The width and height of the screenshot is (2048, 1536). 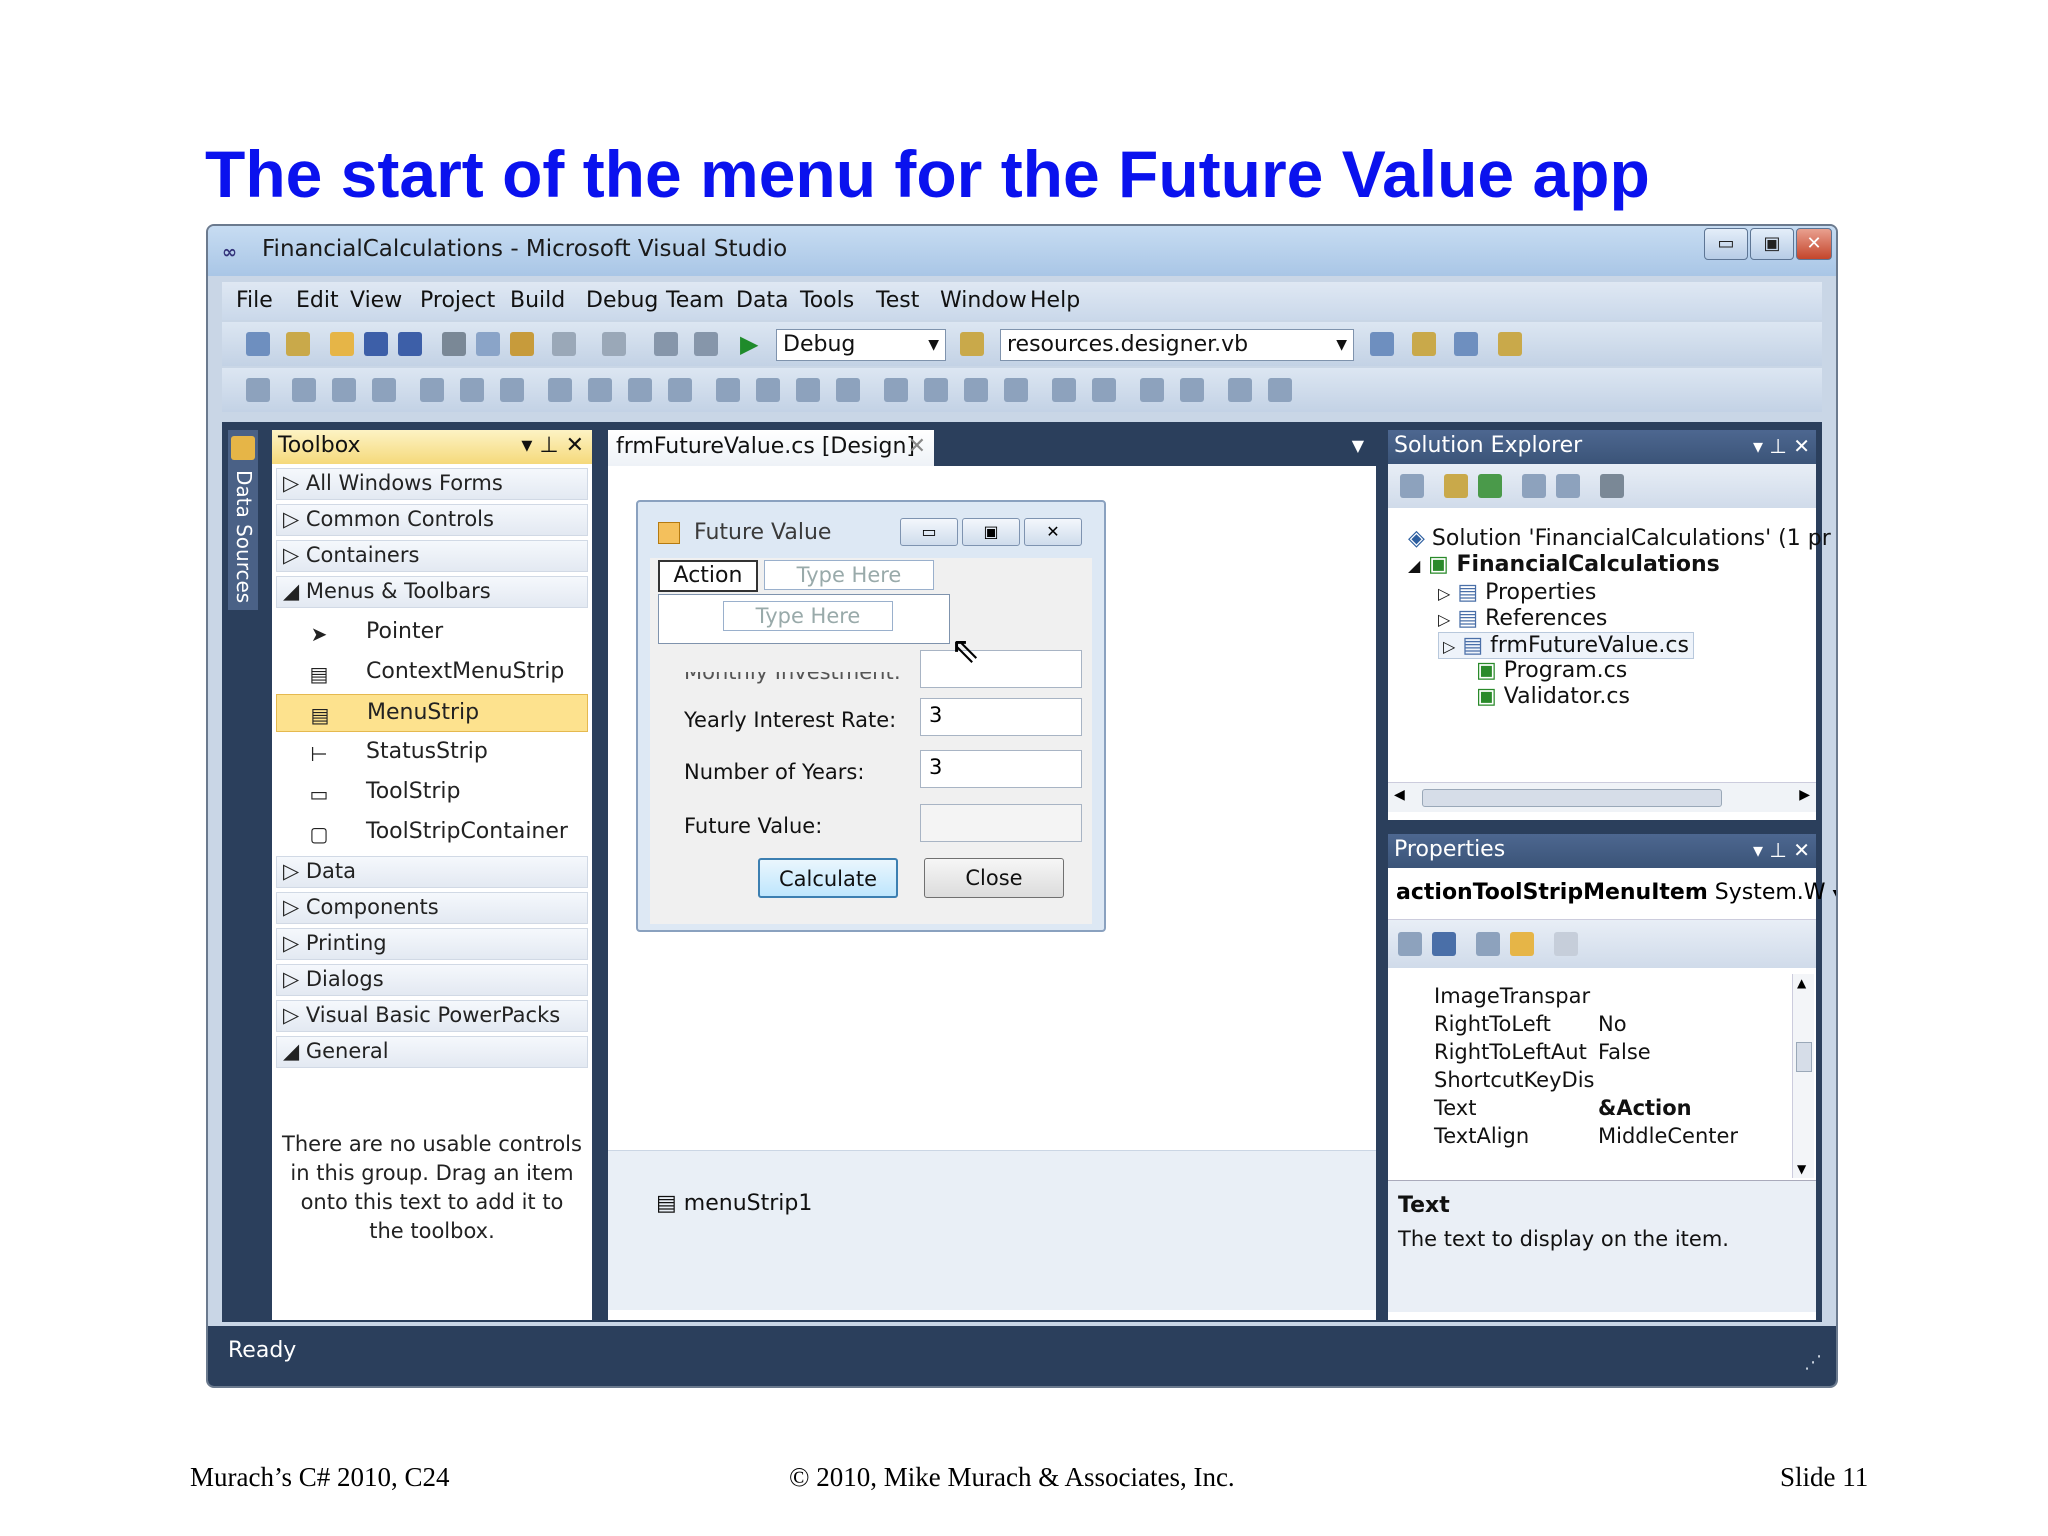 I want to click on view-class-diagram-icon, so click(x=1612, y=486).